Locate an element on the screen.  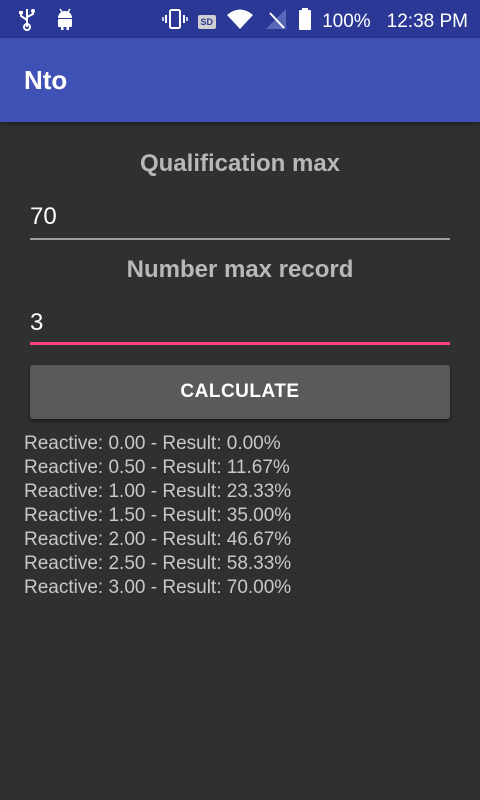
clock: 12:38 PM is located at coordinates (427, 21).